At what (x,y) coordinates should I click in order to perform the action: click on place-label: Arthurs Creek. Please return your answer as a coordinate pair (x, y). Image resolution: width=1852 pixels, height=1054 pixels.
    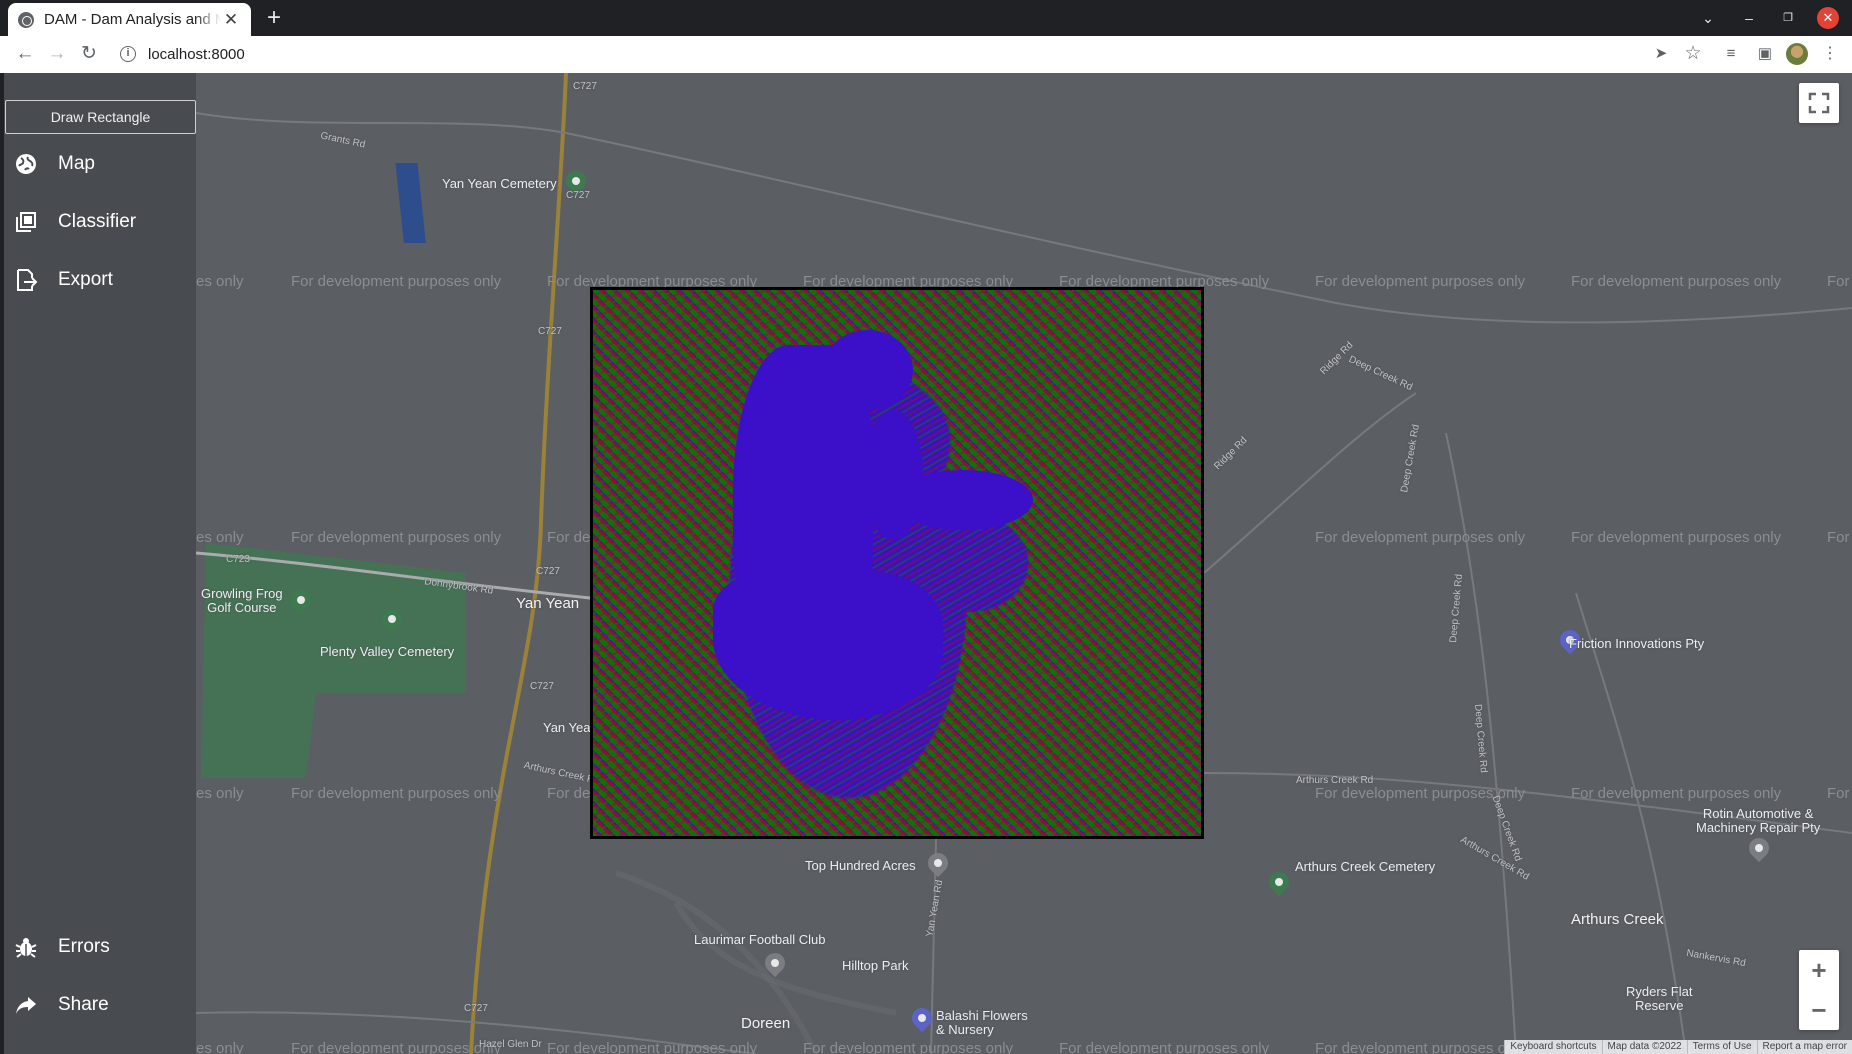
    Looking at the image, I should click on (1617, 919).